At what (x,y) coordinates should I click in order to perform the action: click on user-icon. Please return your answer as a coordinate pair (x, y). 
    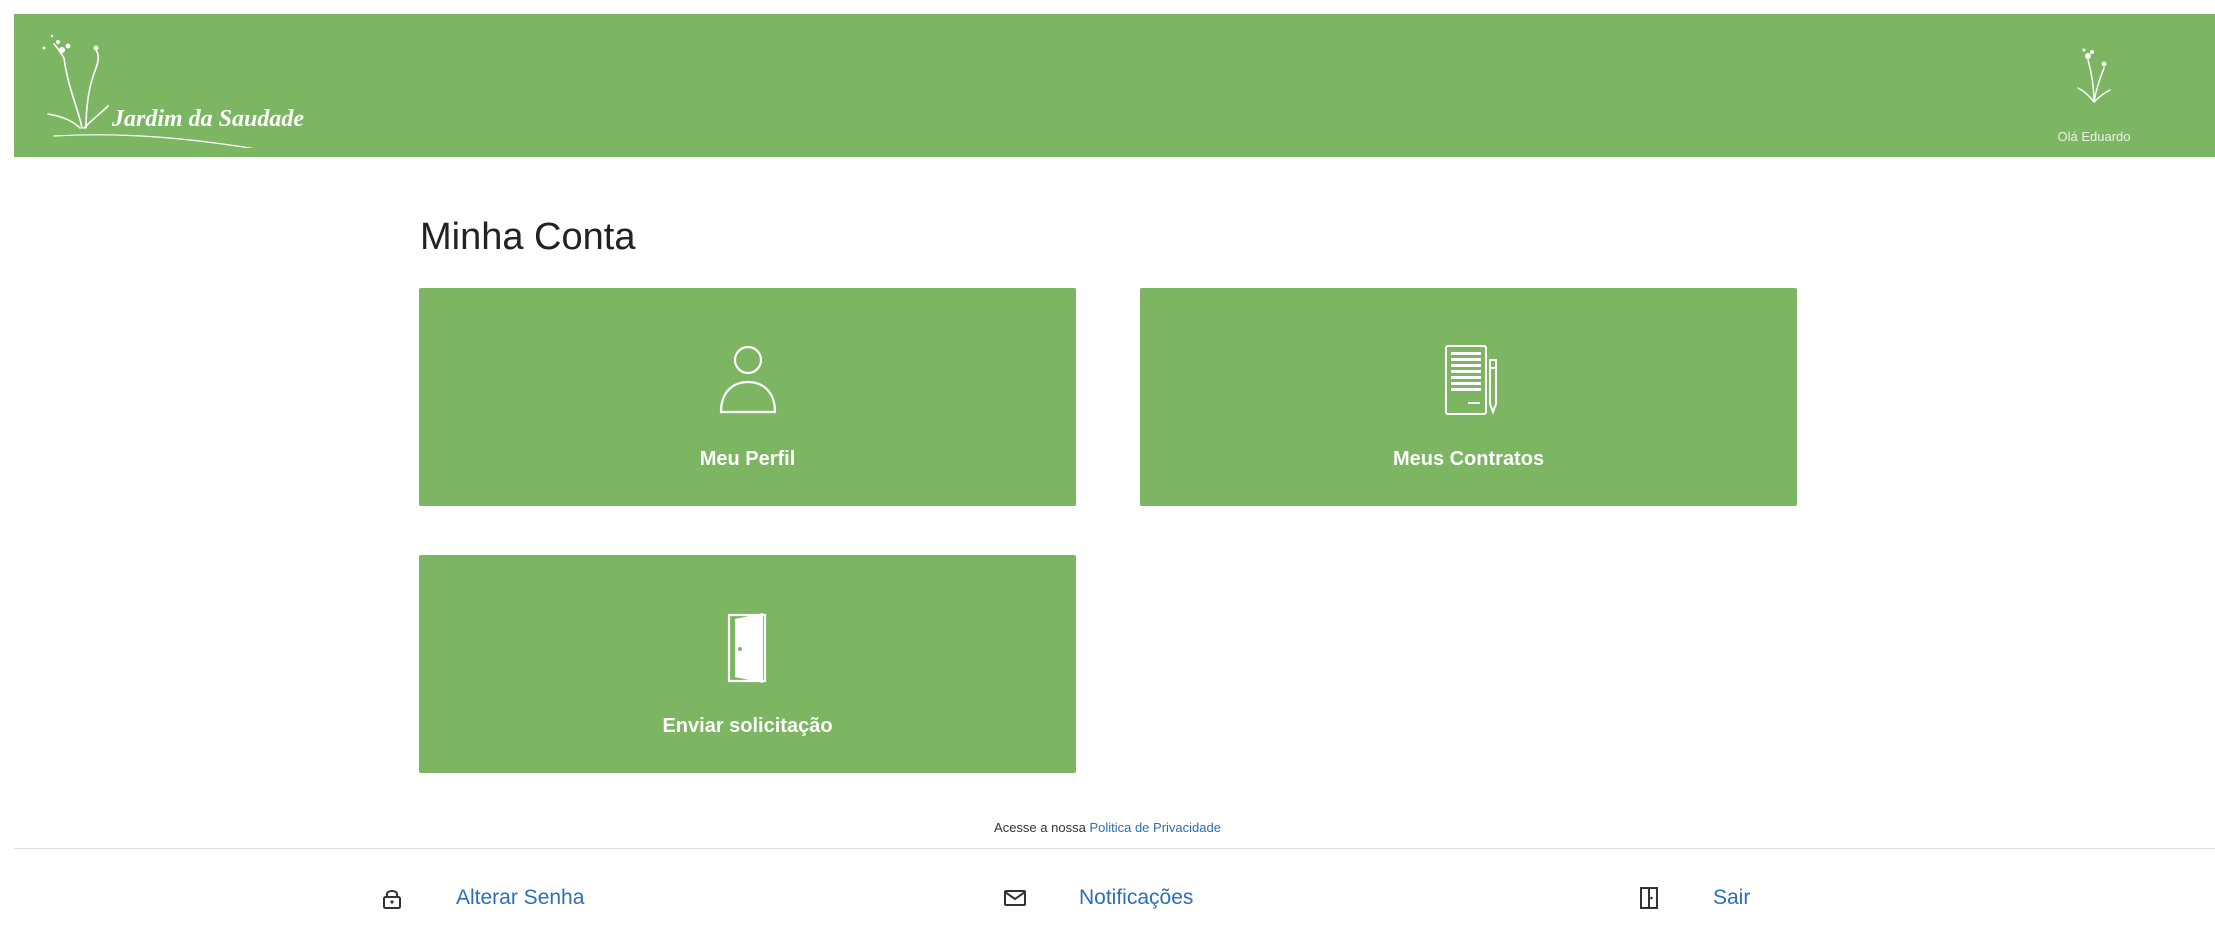
    Looking at the image, I should click on (747, 379).